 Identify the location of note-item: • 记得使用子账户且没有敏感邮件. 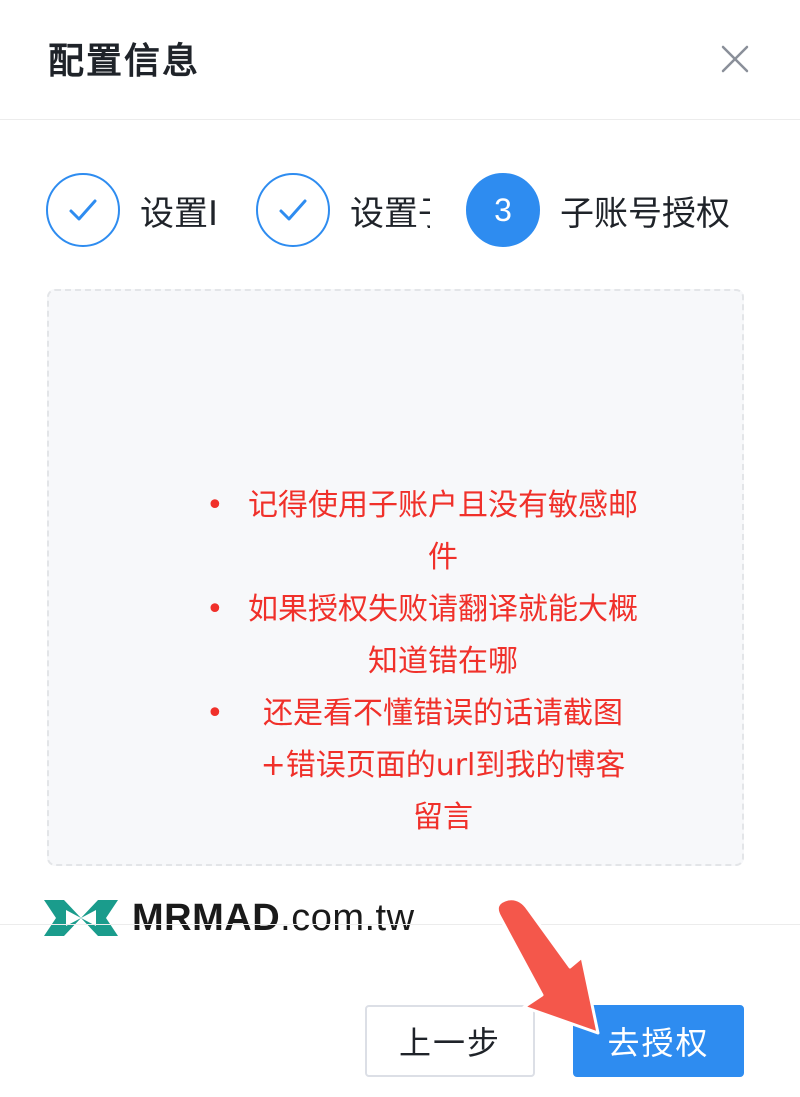
(420, 532).